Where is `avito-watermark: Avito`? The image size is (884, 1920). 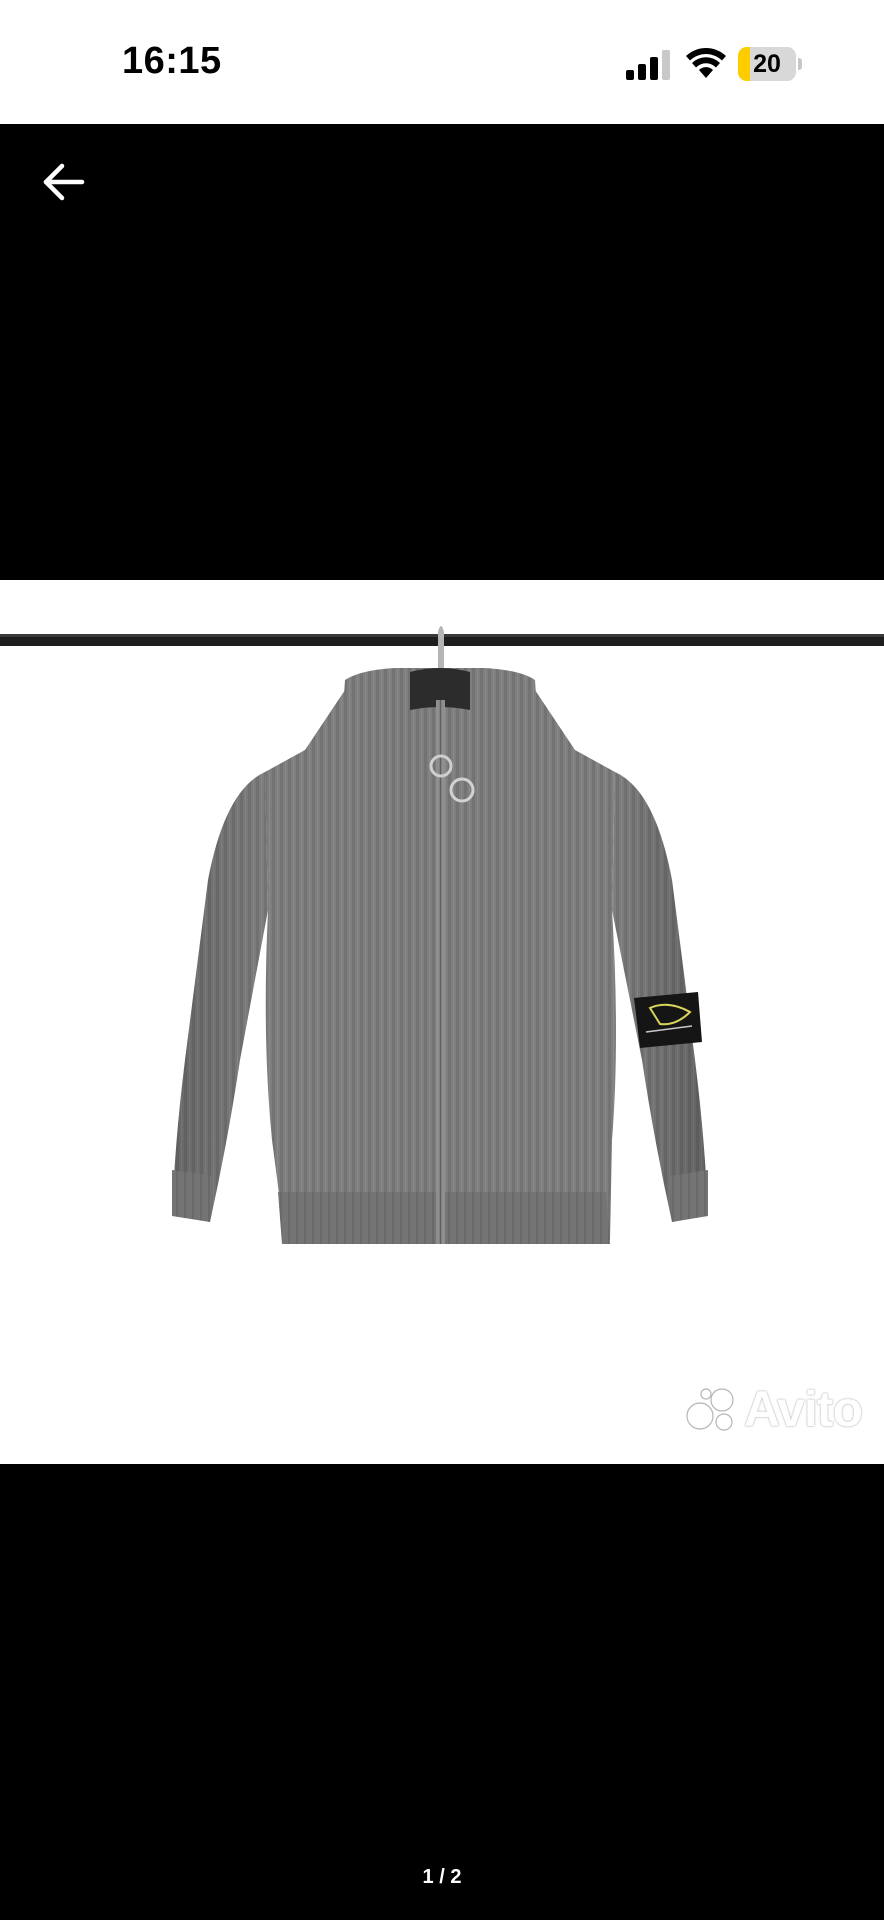 avito-watermark: Avito is located at coordinates (773, 1409).